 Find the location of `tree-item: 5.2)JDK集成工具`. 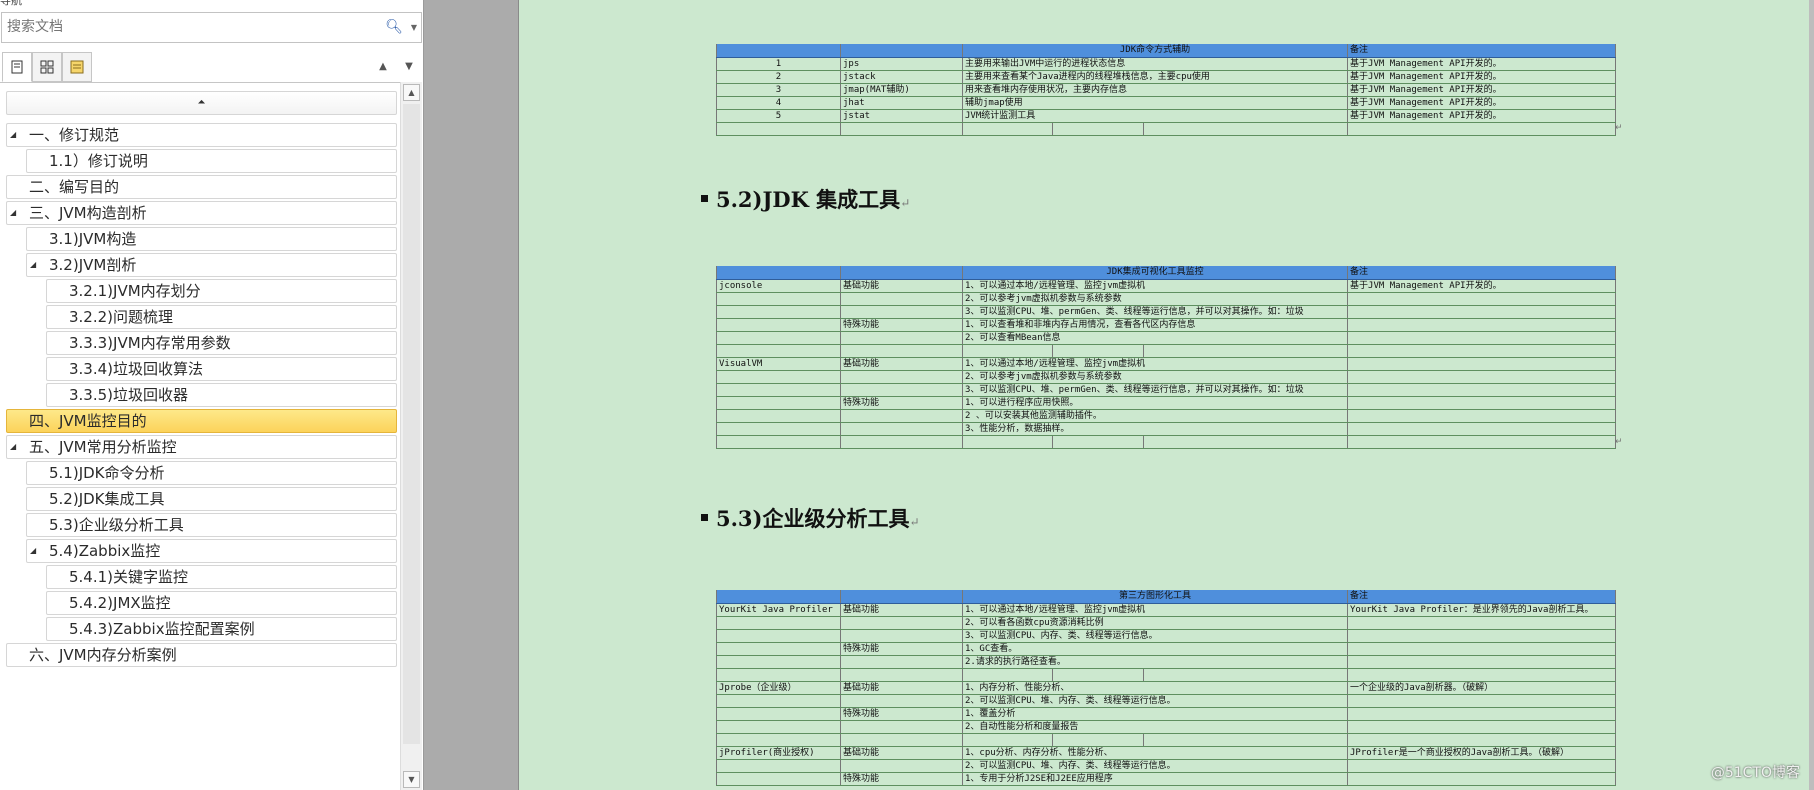

tree-item: 5.2)JDK集成工具 is located at coordinates (211, 499).